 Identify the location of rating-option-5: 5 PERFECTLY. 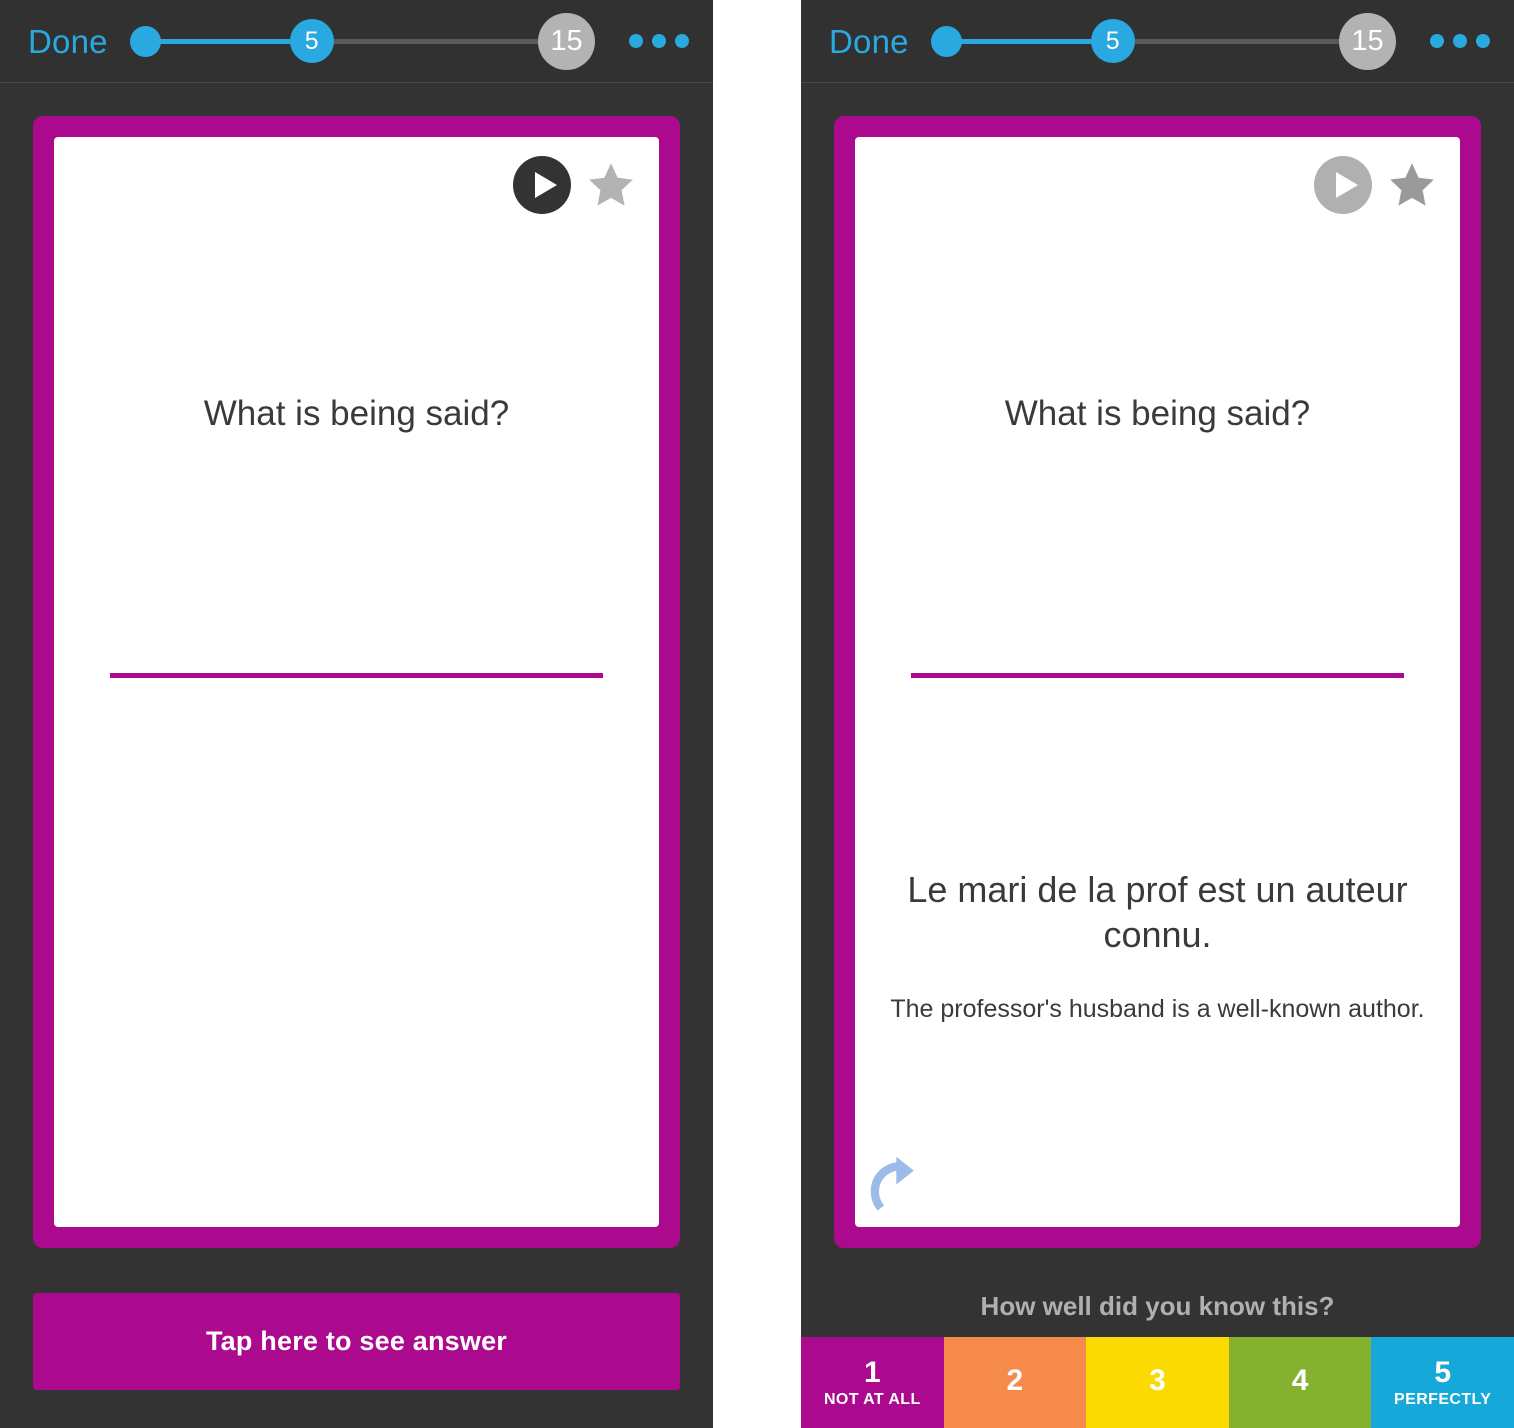
(1442, 1382).